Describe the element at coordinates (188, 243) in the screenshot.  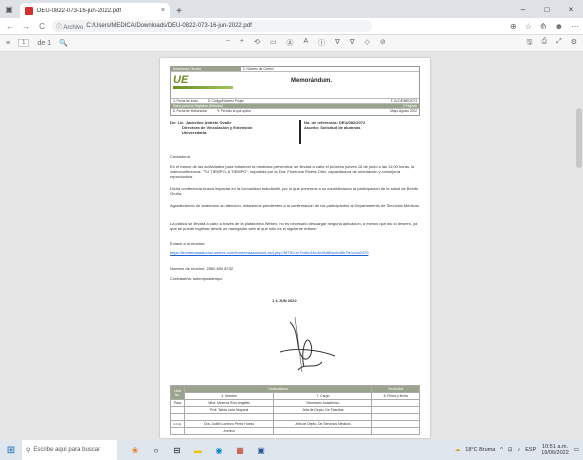
I see `link-label: Enlace a la reunión:` at that location.